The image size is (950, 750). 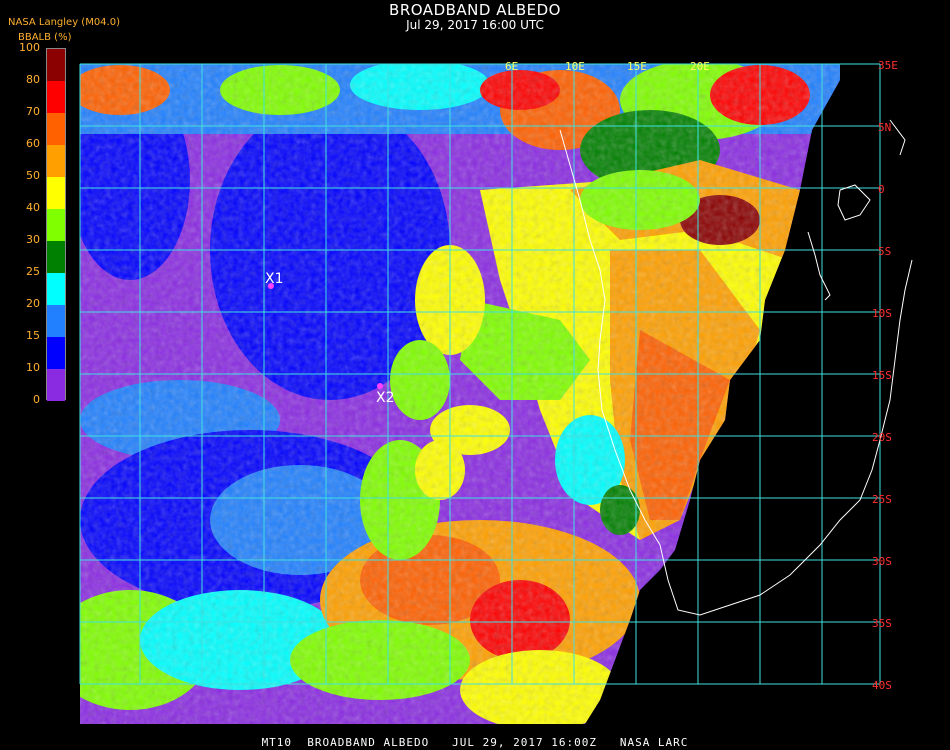 I want to click on marker-dot, so click(x=380, y=386).